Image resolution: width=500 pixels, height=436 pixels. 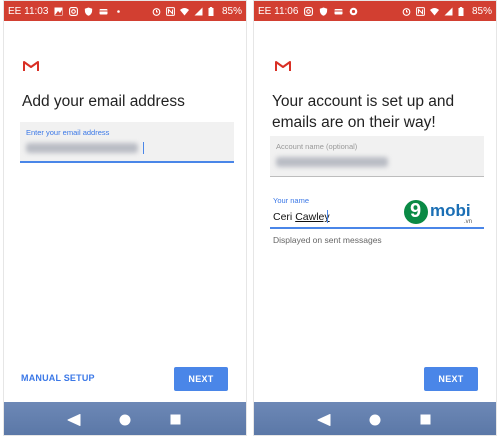 What do you see at coordinates (317, 146) in the screenshot?
I see `account-name-label: Account name (optional)` at bounding box center [317, 146].